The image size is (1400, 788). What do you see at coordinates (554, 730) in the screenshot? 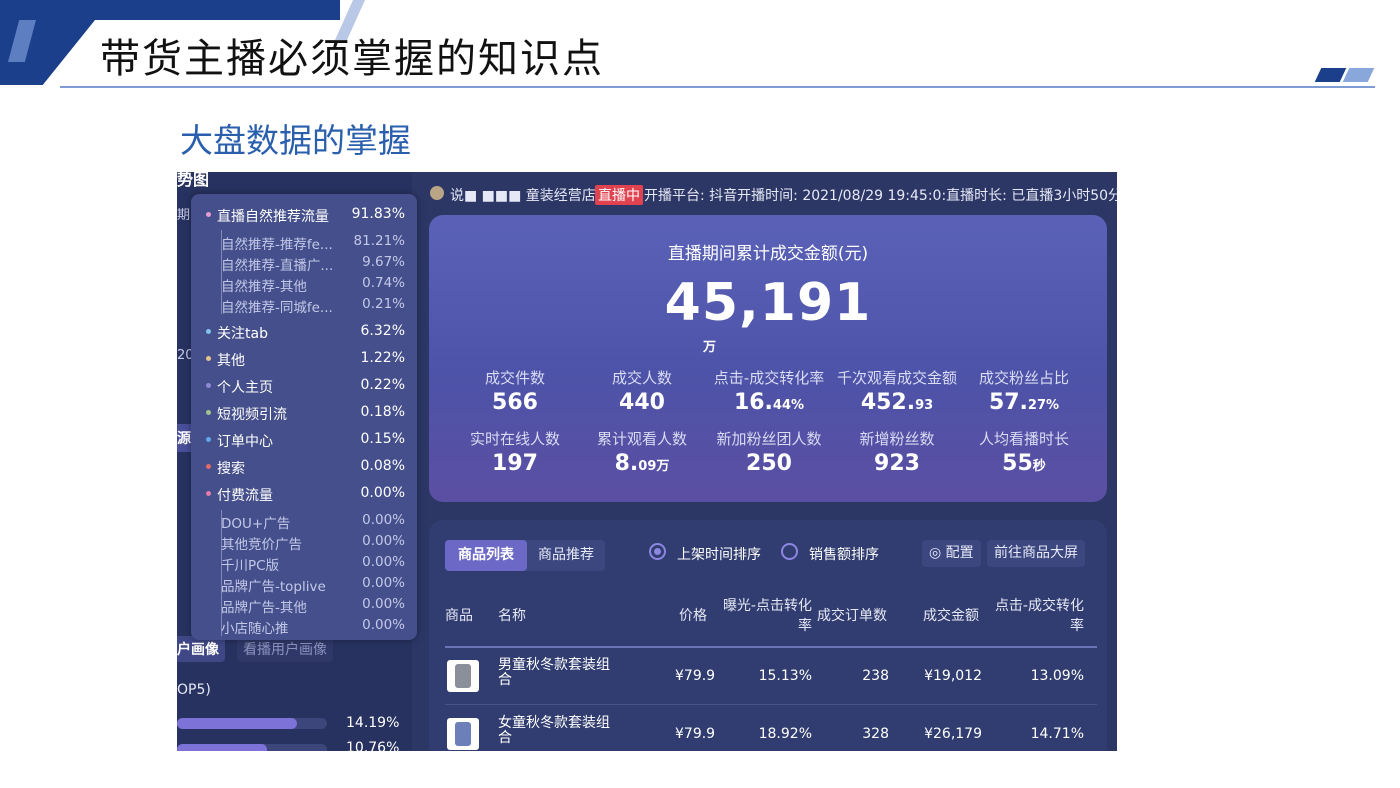
I see `product-name: 女童秋冬款套装组合` at bounding box center [554, 730].